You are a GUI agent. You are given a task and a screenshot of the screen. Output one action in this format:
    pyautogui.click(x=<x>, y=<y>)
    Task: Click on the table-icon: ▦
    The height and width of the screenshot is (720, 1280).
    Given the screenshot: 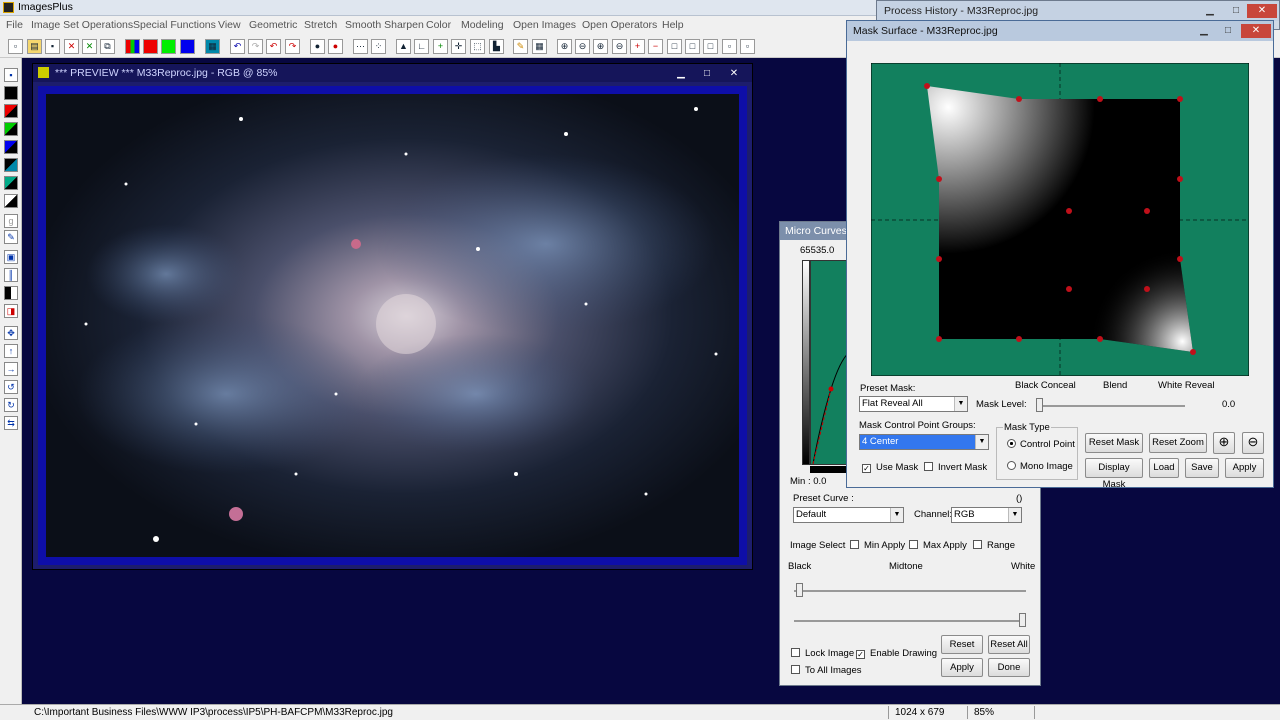 What is the action you would take?
    pyautogui.click(x=539, y=46)
    